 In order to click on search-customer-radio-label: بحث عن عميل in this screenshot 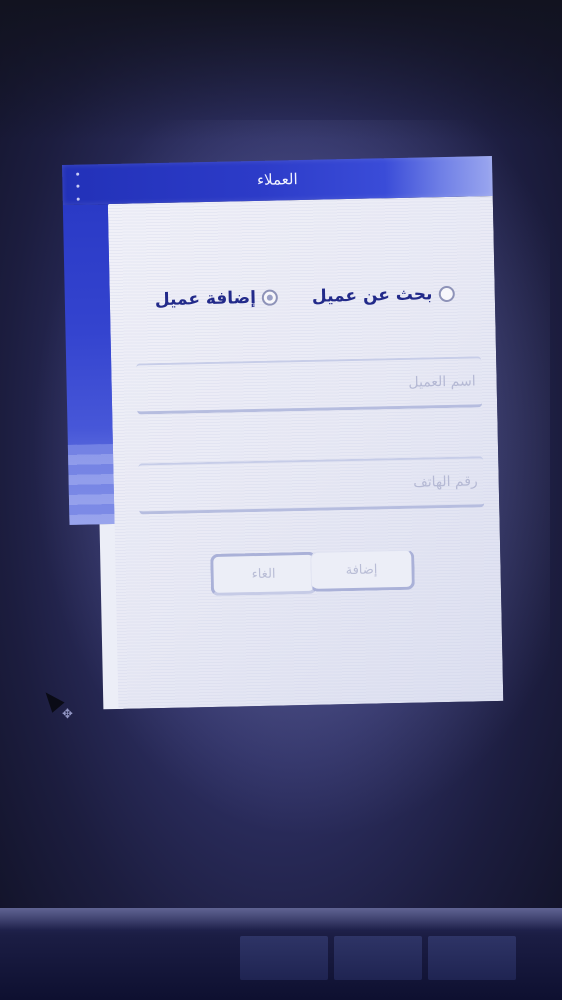, I will do `click(372, 295)`.